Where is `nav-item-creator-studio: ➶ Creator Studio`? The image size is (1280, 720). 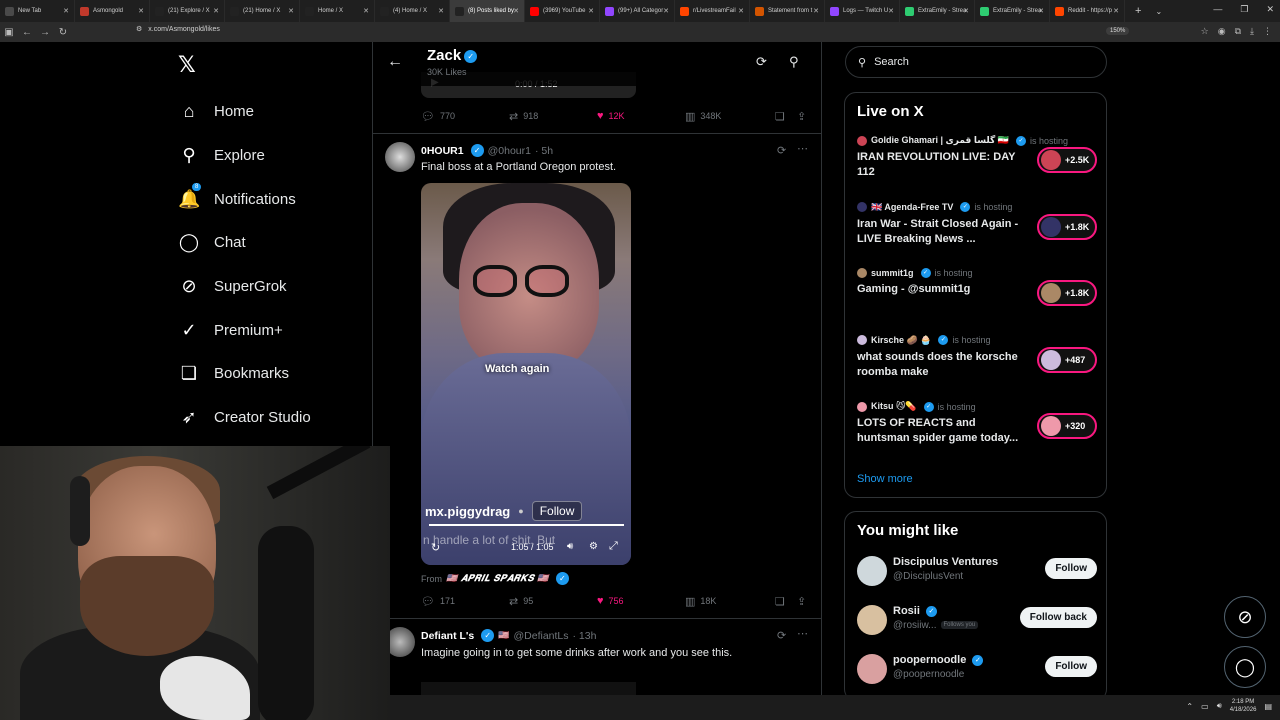
nav-item-creator-studio: ➶ Creator Studio is located at coordinates (244, 418).